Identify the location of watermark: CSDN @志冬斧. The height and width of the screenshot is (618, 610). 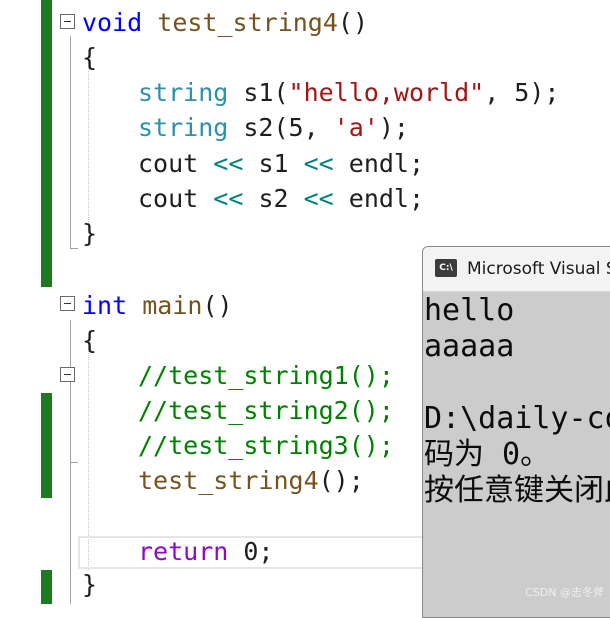
(564, 592).